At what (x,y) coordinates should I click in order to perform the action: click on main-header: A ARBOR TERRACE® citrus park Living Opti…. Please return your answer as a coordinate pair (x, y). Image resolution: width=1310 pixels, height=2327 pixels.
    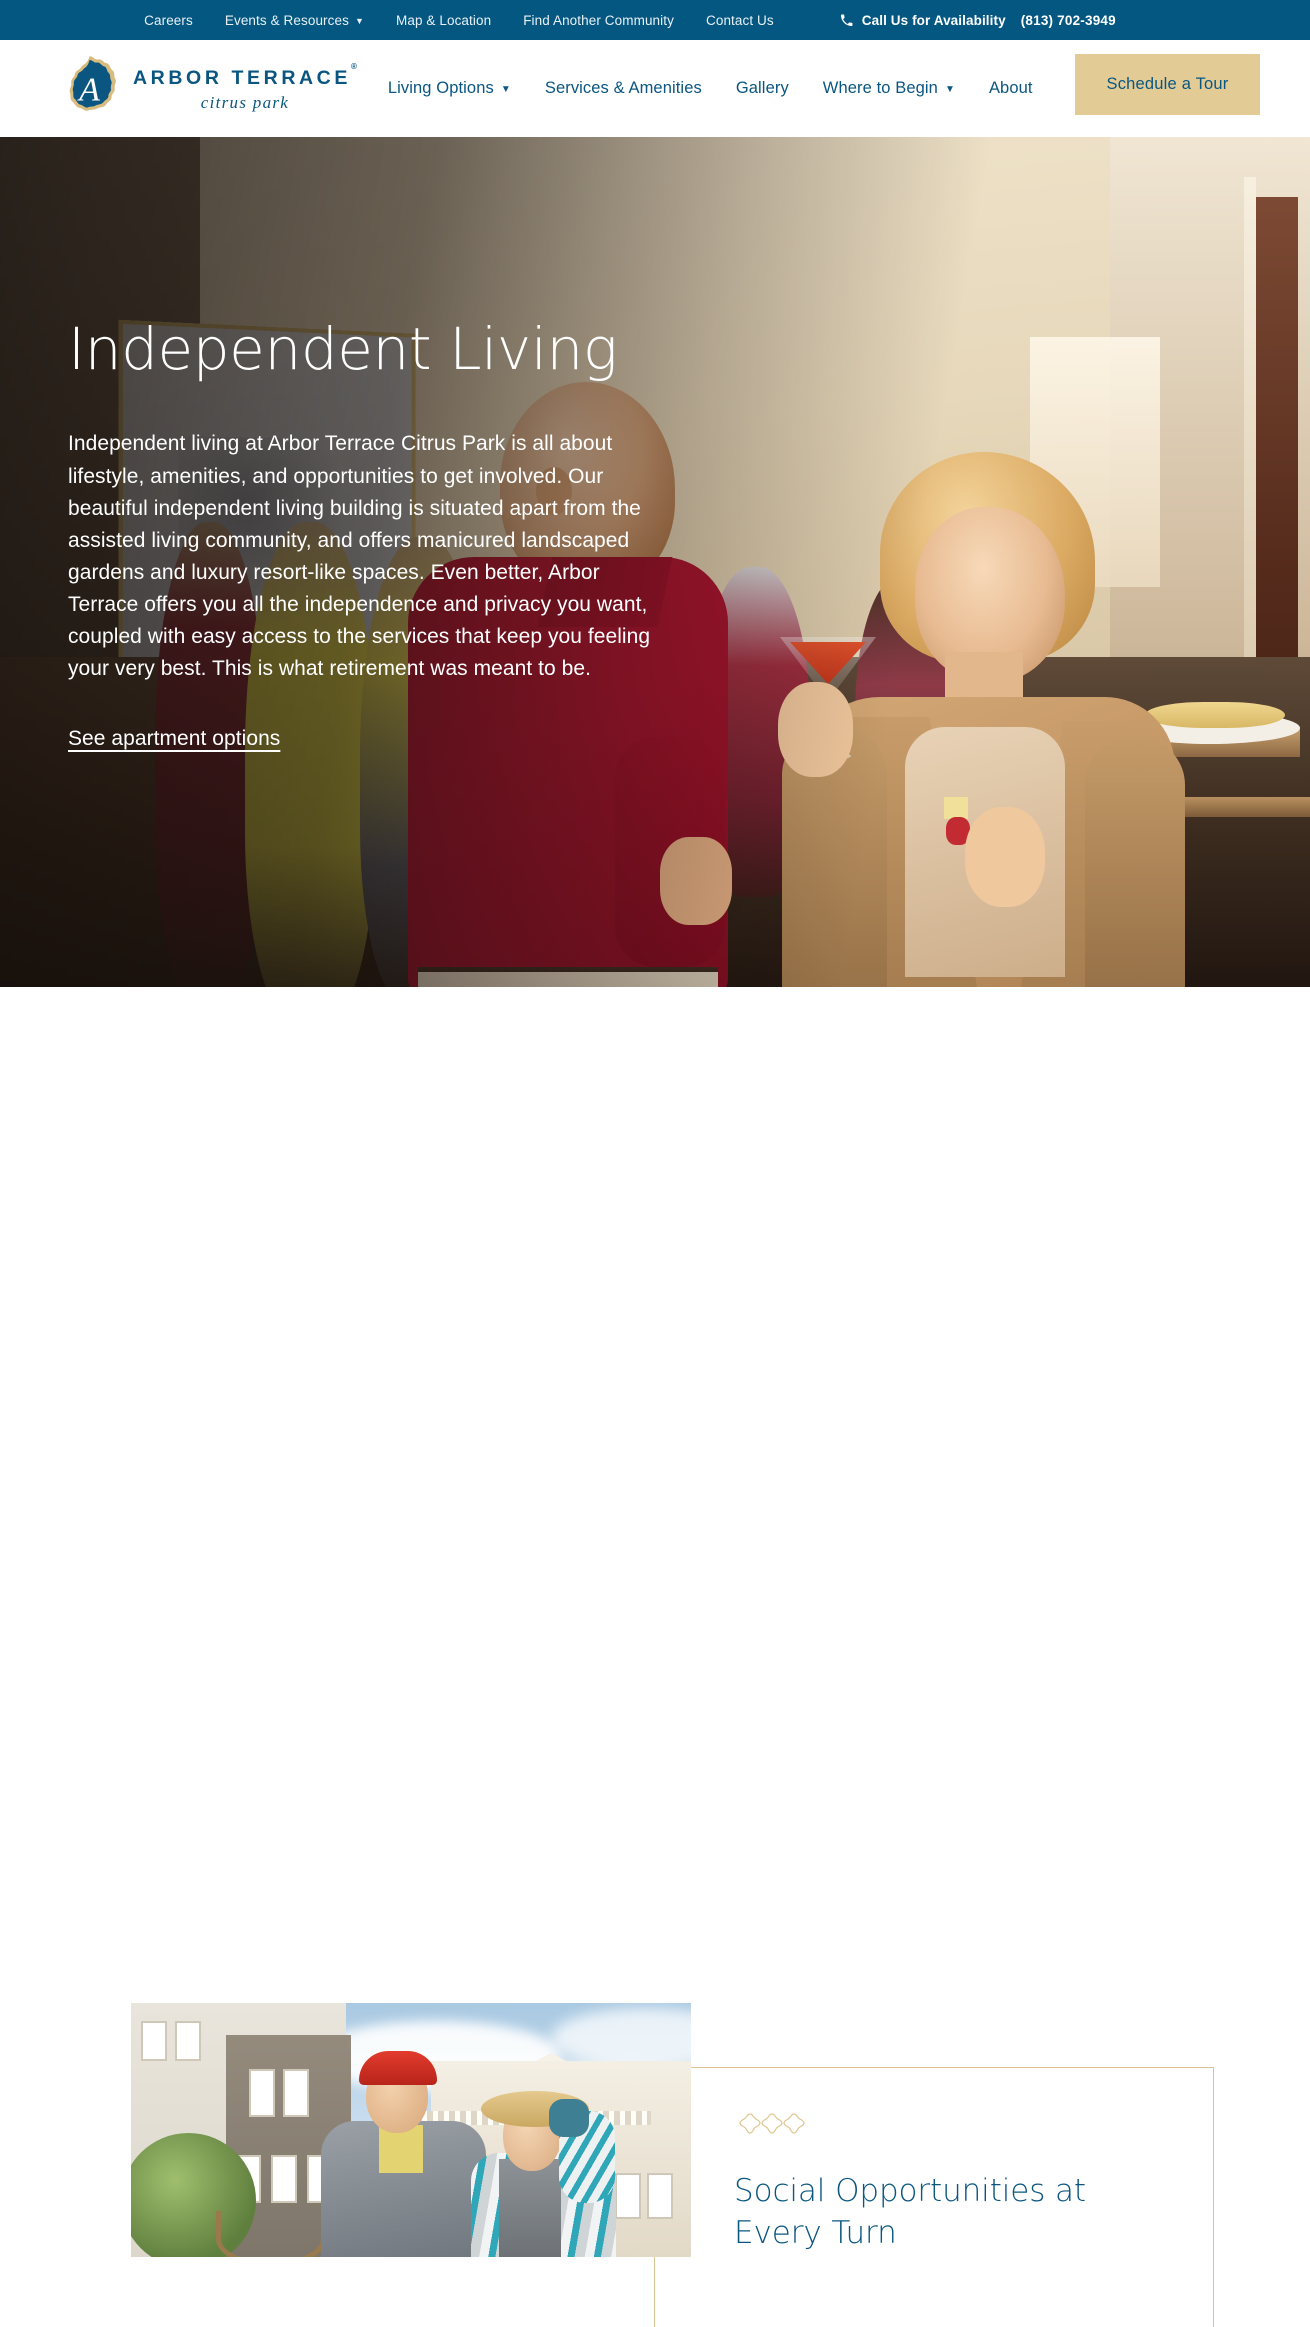
    Looking at the image, I should click on (655, 88).